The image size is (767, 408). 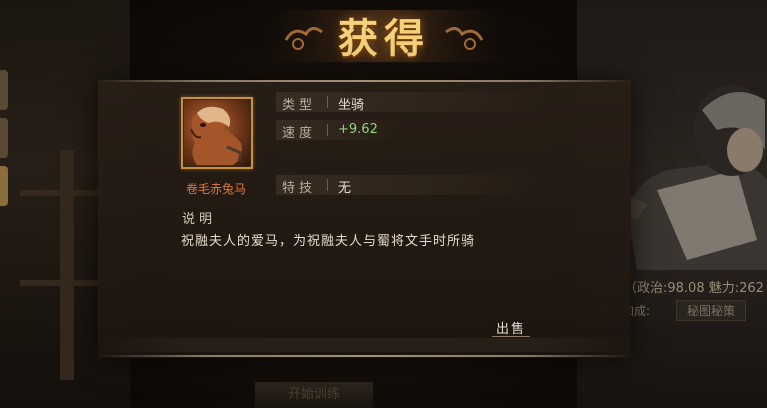 I want to click on panel-top-border, so click(x=364, y=81).